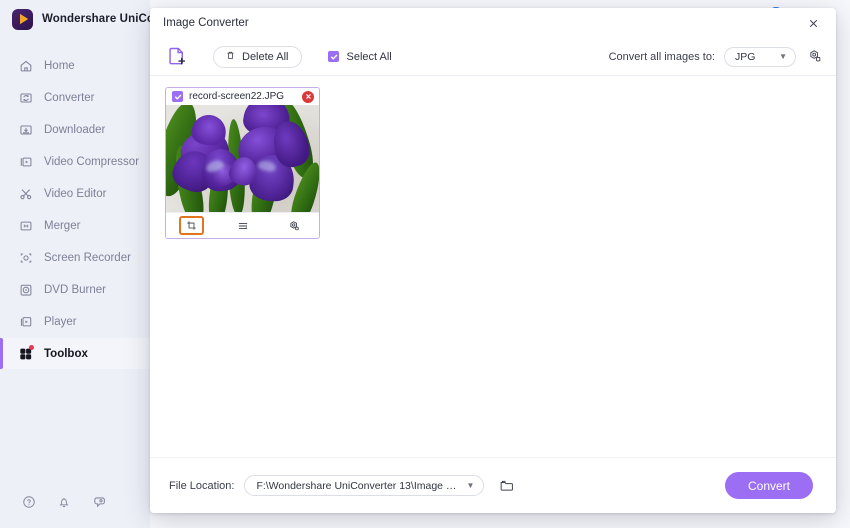 The image size is (850, 528). What do you see at coordinates (25, 321) in the screenshot?
I see `player-icon` at bounding box center [25, 321].